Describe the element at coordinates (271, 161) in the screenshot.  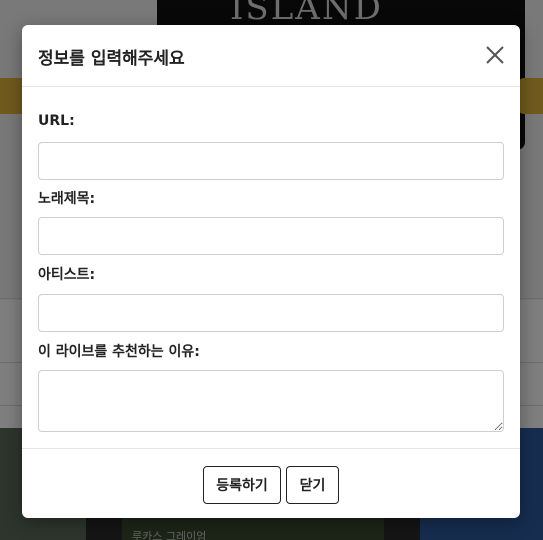
I see `url-input` at that location.